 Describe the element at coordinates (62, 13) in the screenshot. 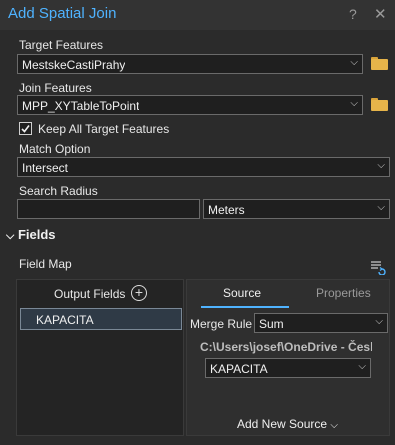

I see `window-title: Add Spatial Join` at that location.